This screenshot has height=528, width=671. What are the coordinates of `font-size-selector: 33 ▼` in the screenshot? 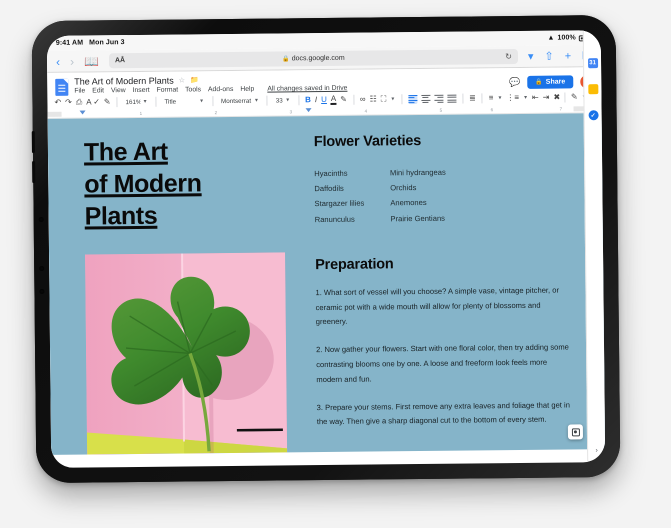 It's located at (283, 100).